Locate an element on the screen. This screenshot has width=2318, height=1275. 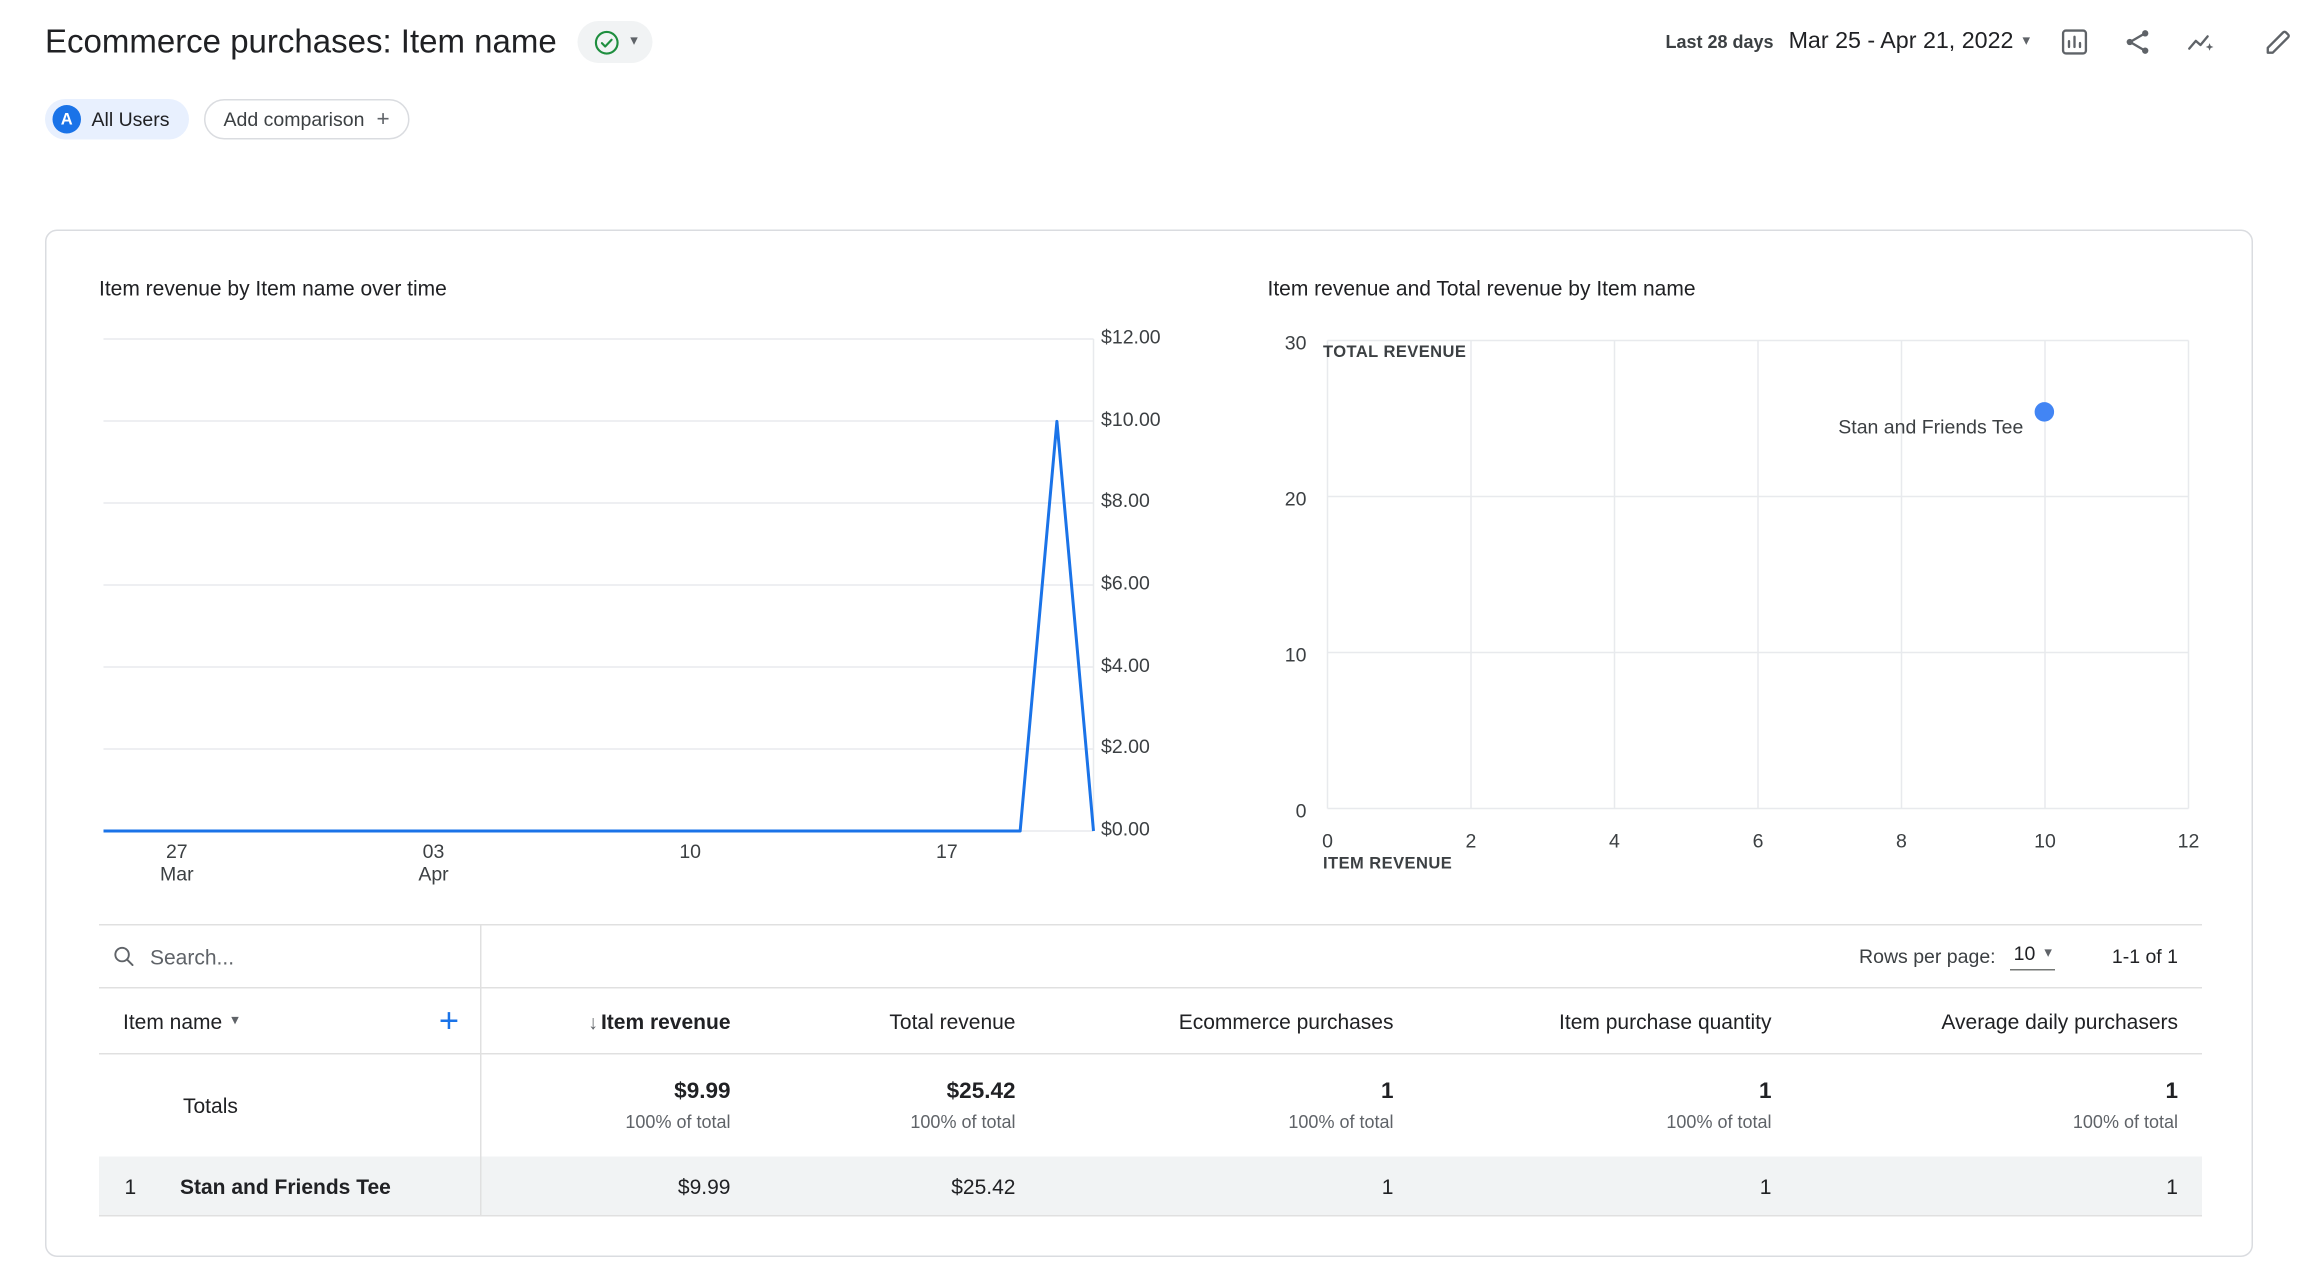
date-range-value: Mar 25 - Apr 21, 2022 is located at coordinates (1901, 41).